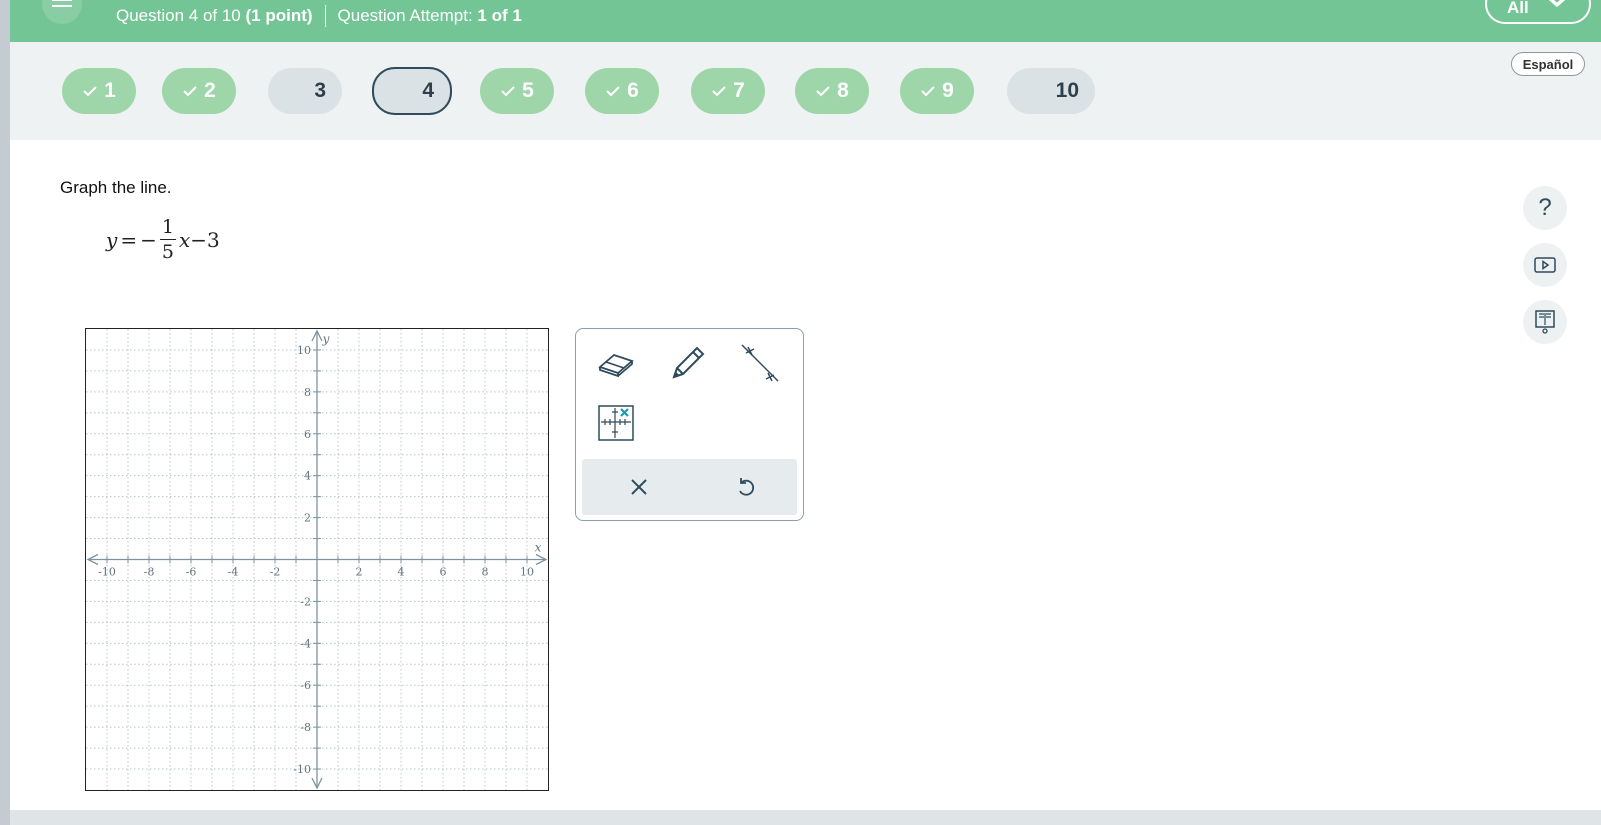  Describe the element at coordinates (184, 240) in the screenshot. I see `equation-variable: x` at that location.